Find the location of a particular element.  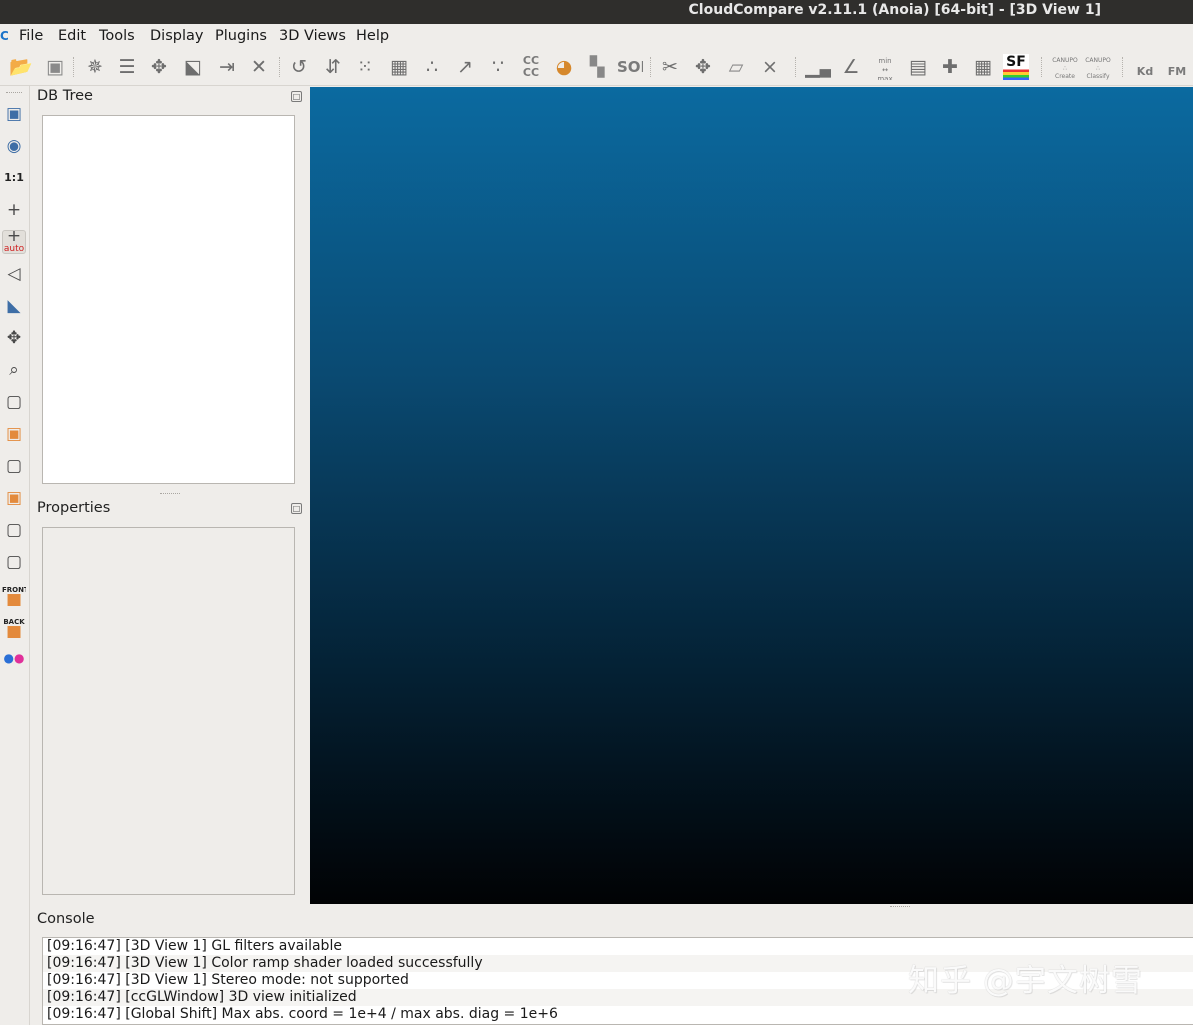

zoom-icon: ⌕ is located at coordinates (14, 370).